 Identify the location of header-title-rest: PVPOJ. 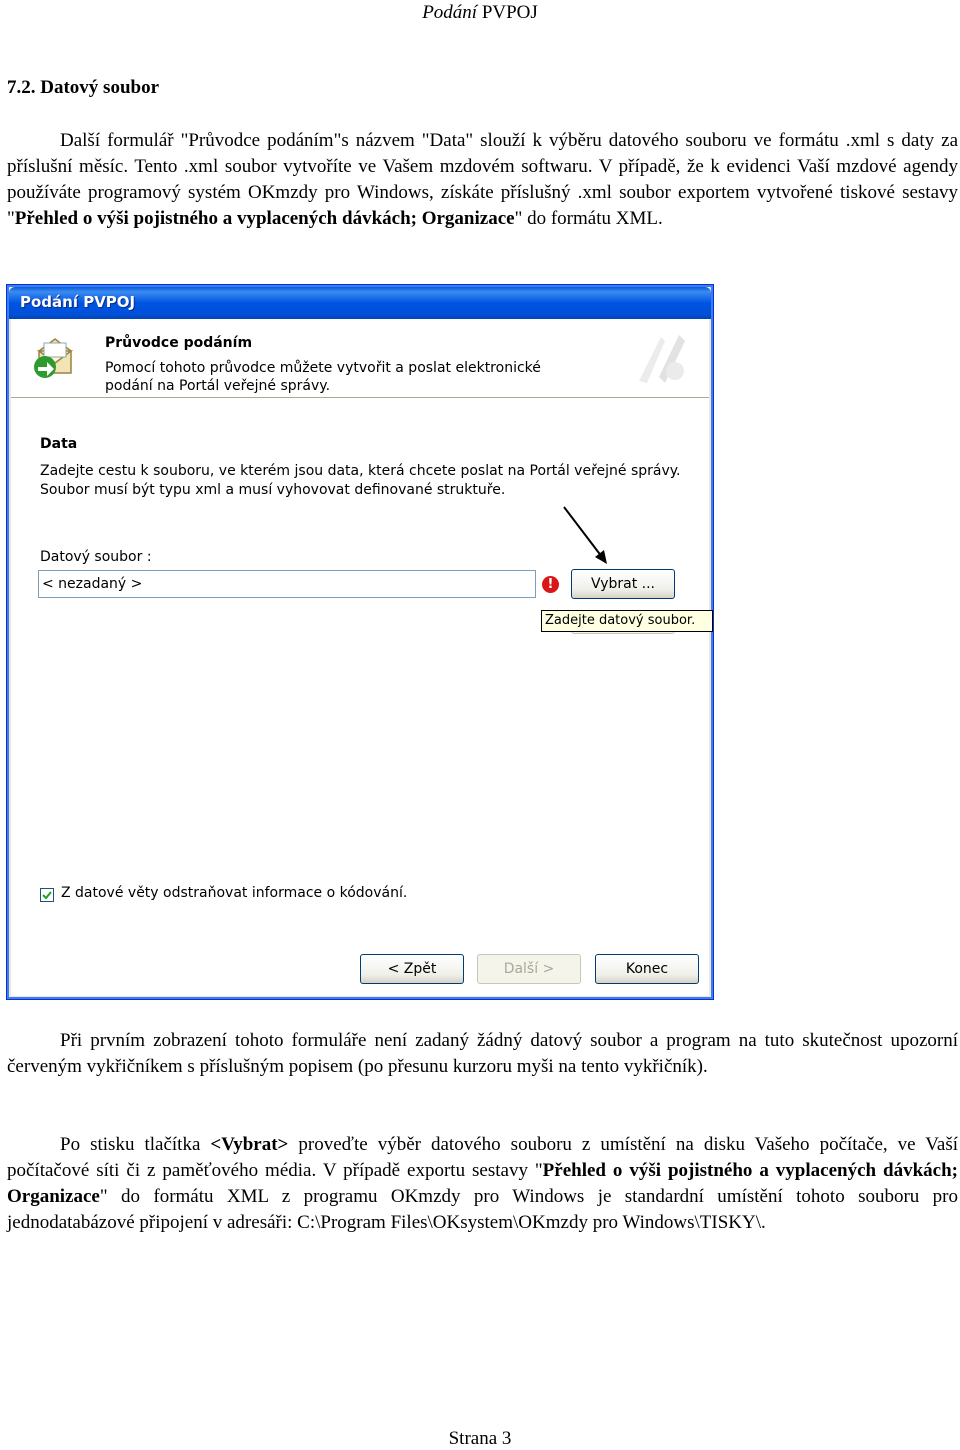
(507, 12).